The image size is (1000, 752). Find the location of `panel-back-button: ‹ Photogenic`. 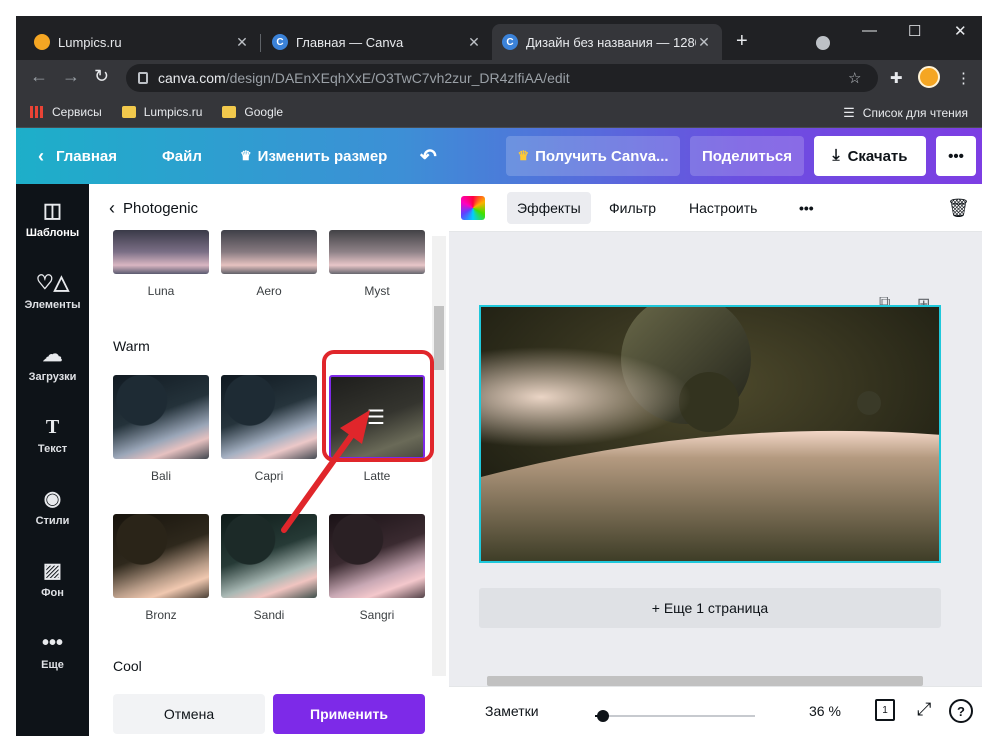

panel-back-button: ‹ Photogenic is located at coordinates (153, 208).